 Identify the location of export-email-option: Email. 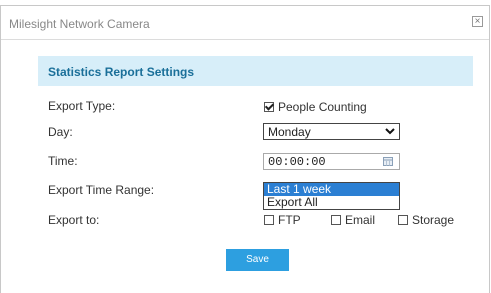
(353, 220).